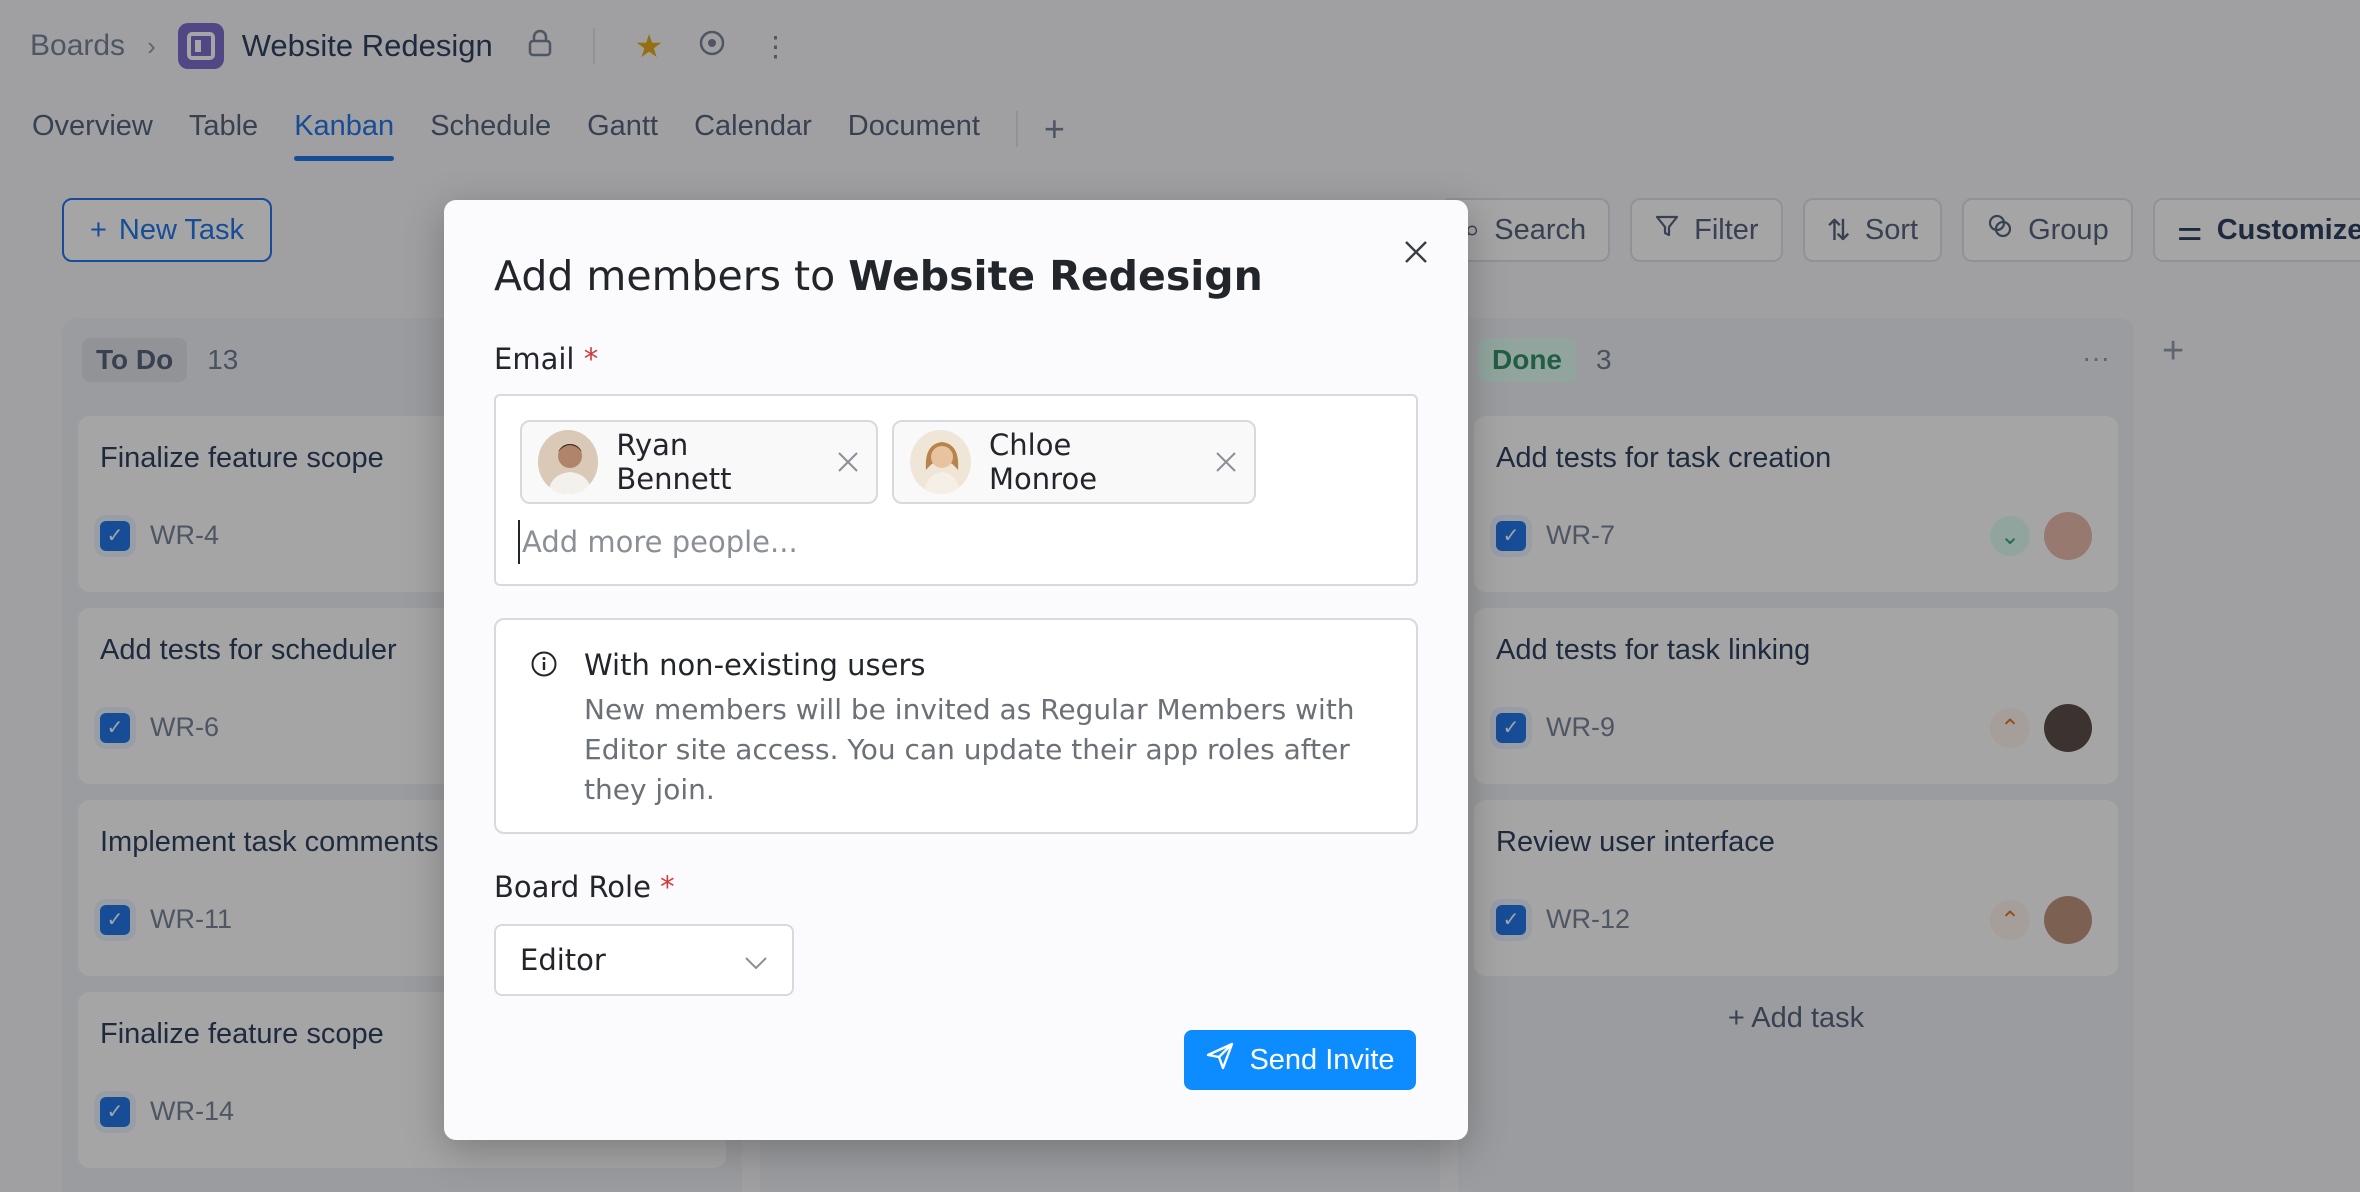  Describe the element at coordinates (563, 960) in the screenshot. I see `board-role-value: Editor` at that location.